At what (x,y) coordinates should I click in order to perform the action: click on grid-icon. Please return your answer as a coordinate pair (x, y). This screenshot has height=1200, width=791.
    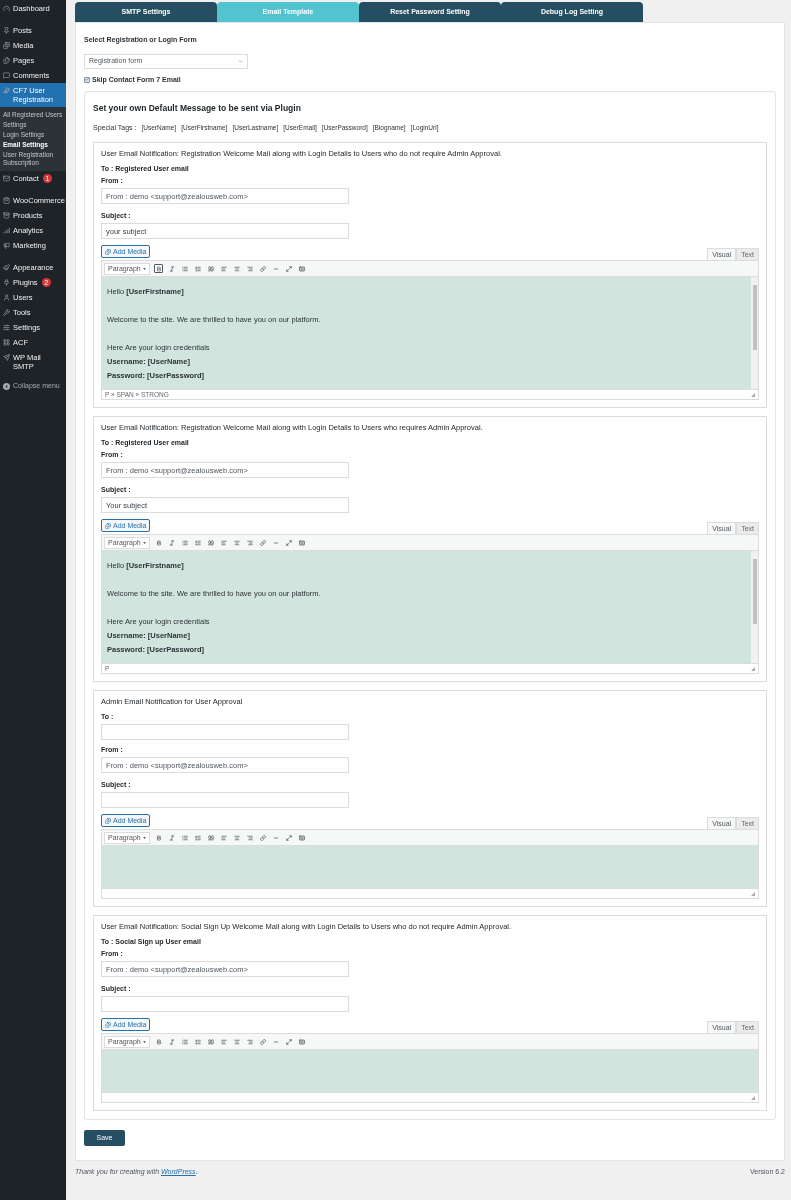
    Looking at the image, I should click on (6, 342).